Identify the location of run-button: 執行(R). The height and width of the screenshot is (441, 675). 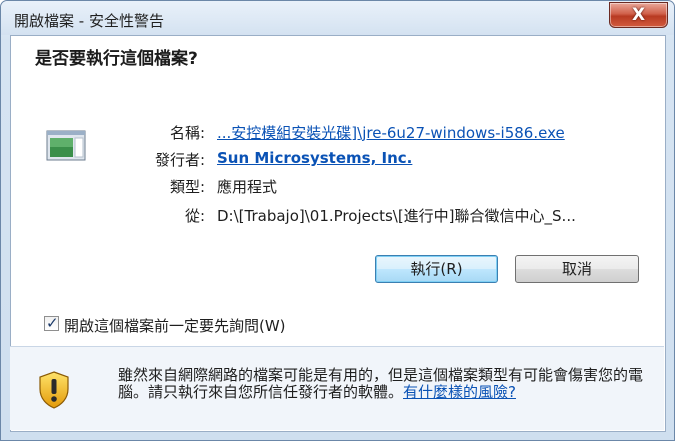
(436, 269).